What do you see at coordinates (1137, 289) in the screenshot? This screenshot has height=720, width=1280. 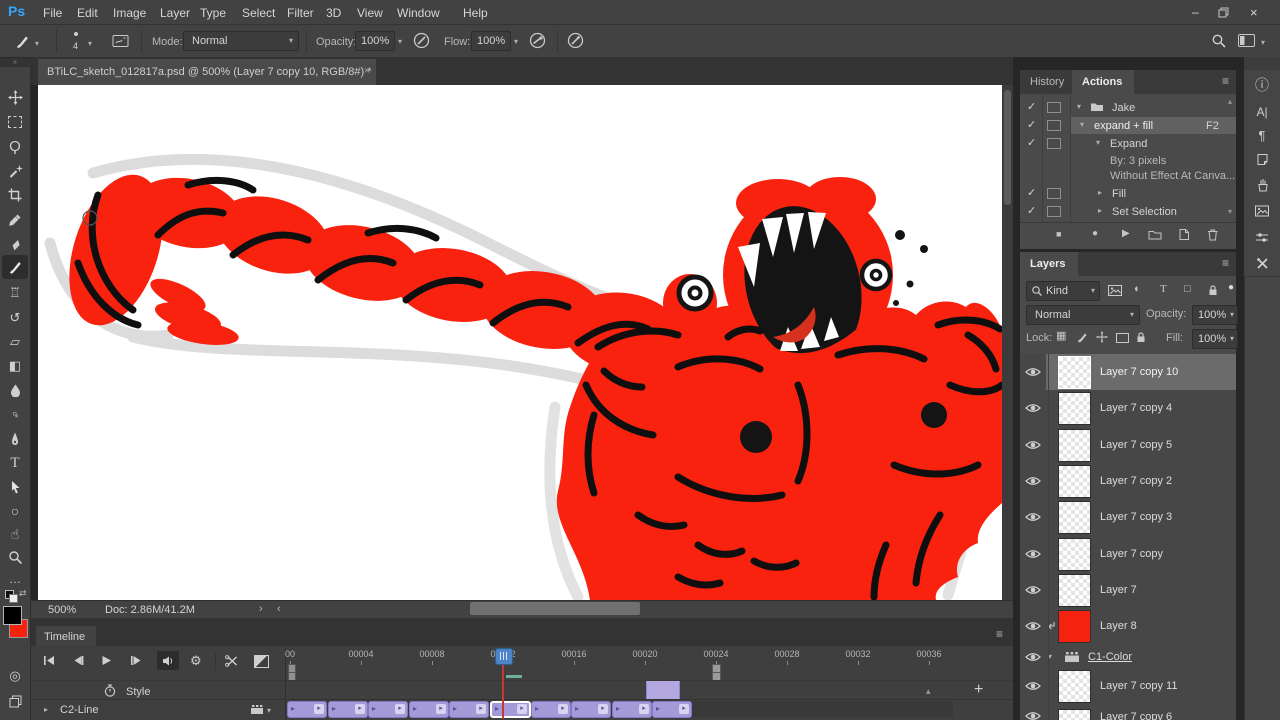 I see `filter-adjustment-layers-icon: ◐` at bounding box center [1137, 289].